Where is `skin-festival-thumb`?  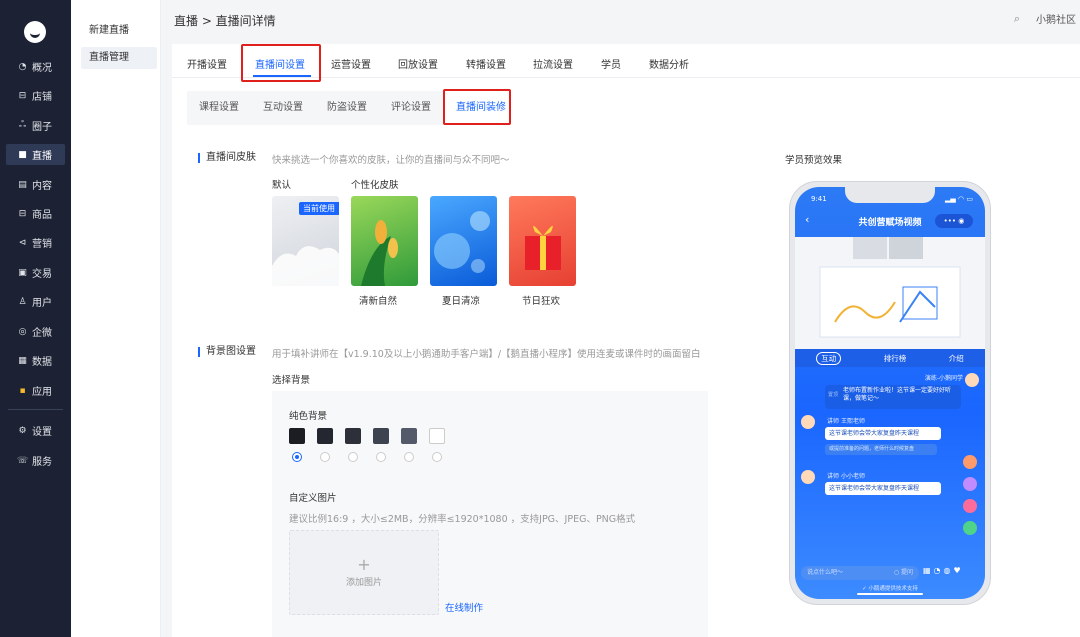
skin-festival-thumb is located at coordinates (542, 241).